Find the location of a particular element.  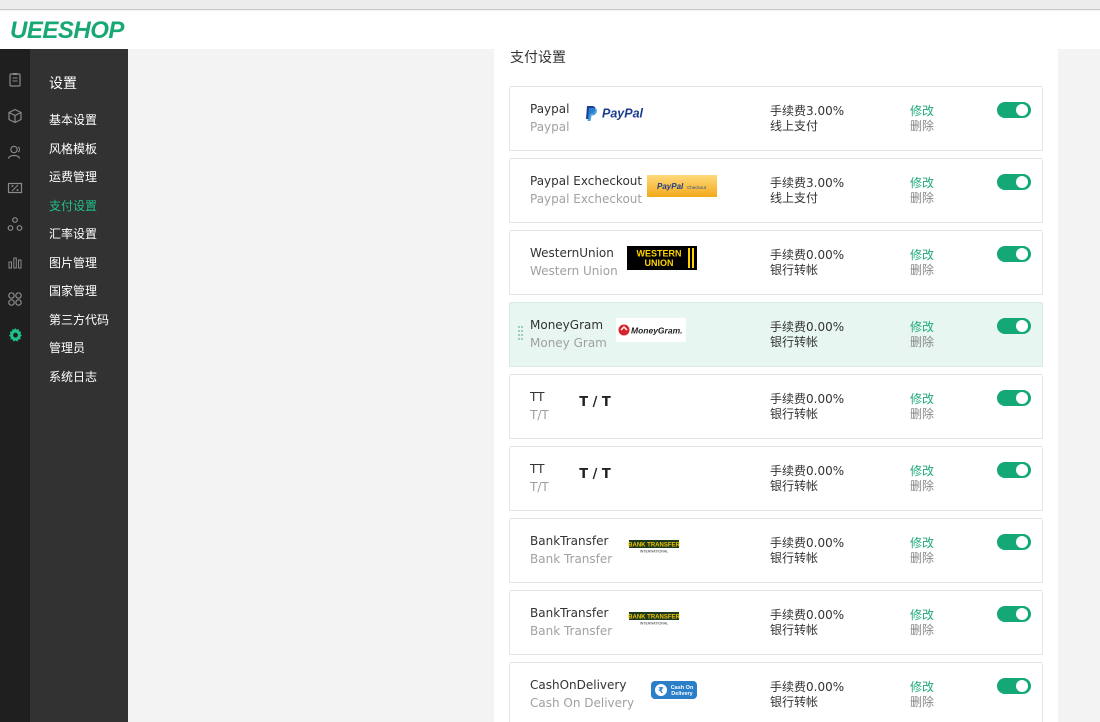

cash-on-delivery-logo-subtext: Delivery is located at coordinates (682, 694).